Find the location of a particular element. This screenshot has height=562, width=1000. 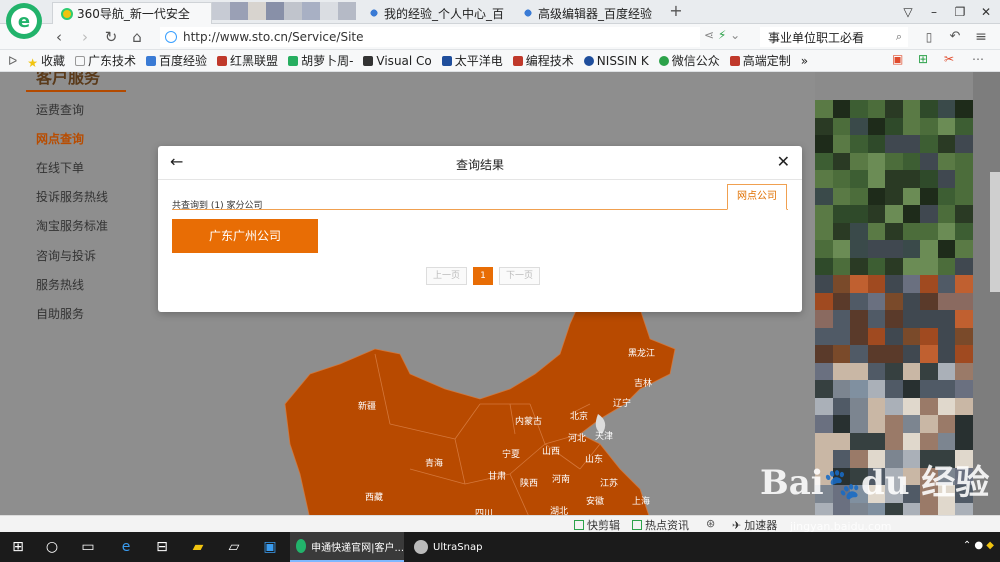

next-page-button: 下一页 is located at coordinates (520, 276).